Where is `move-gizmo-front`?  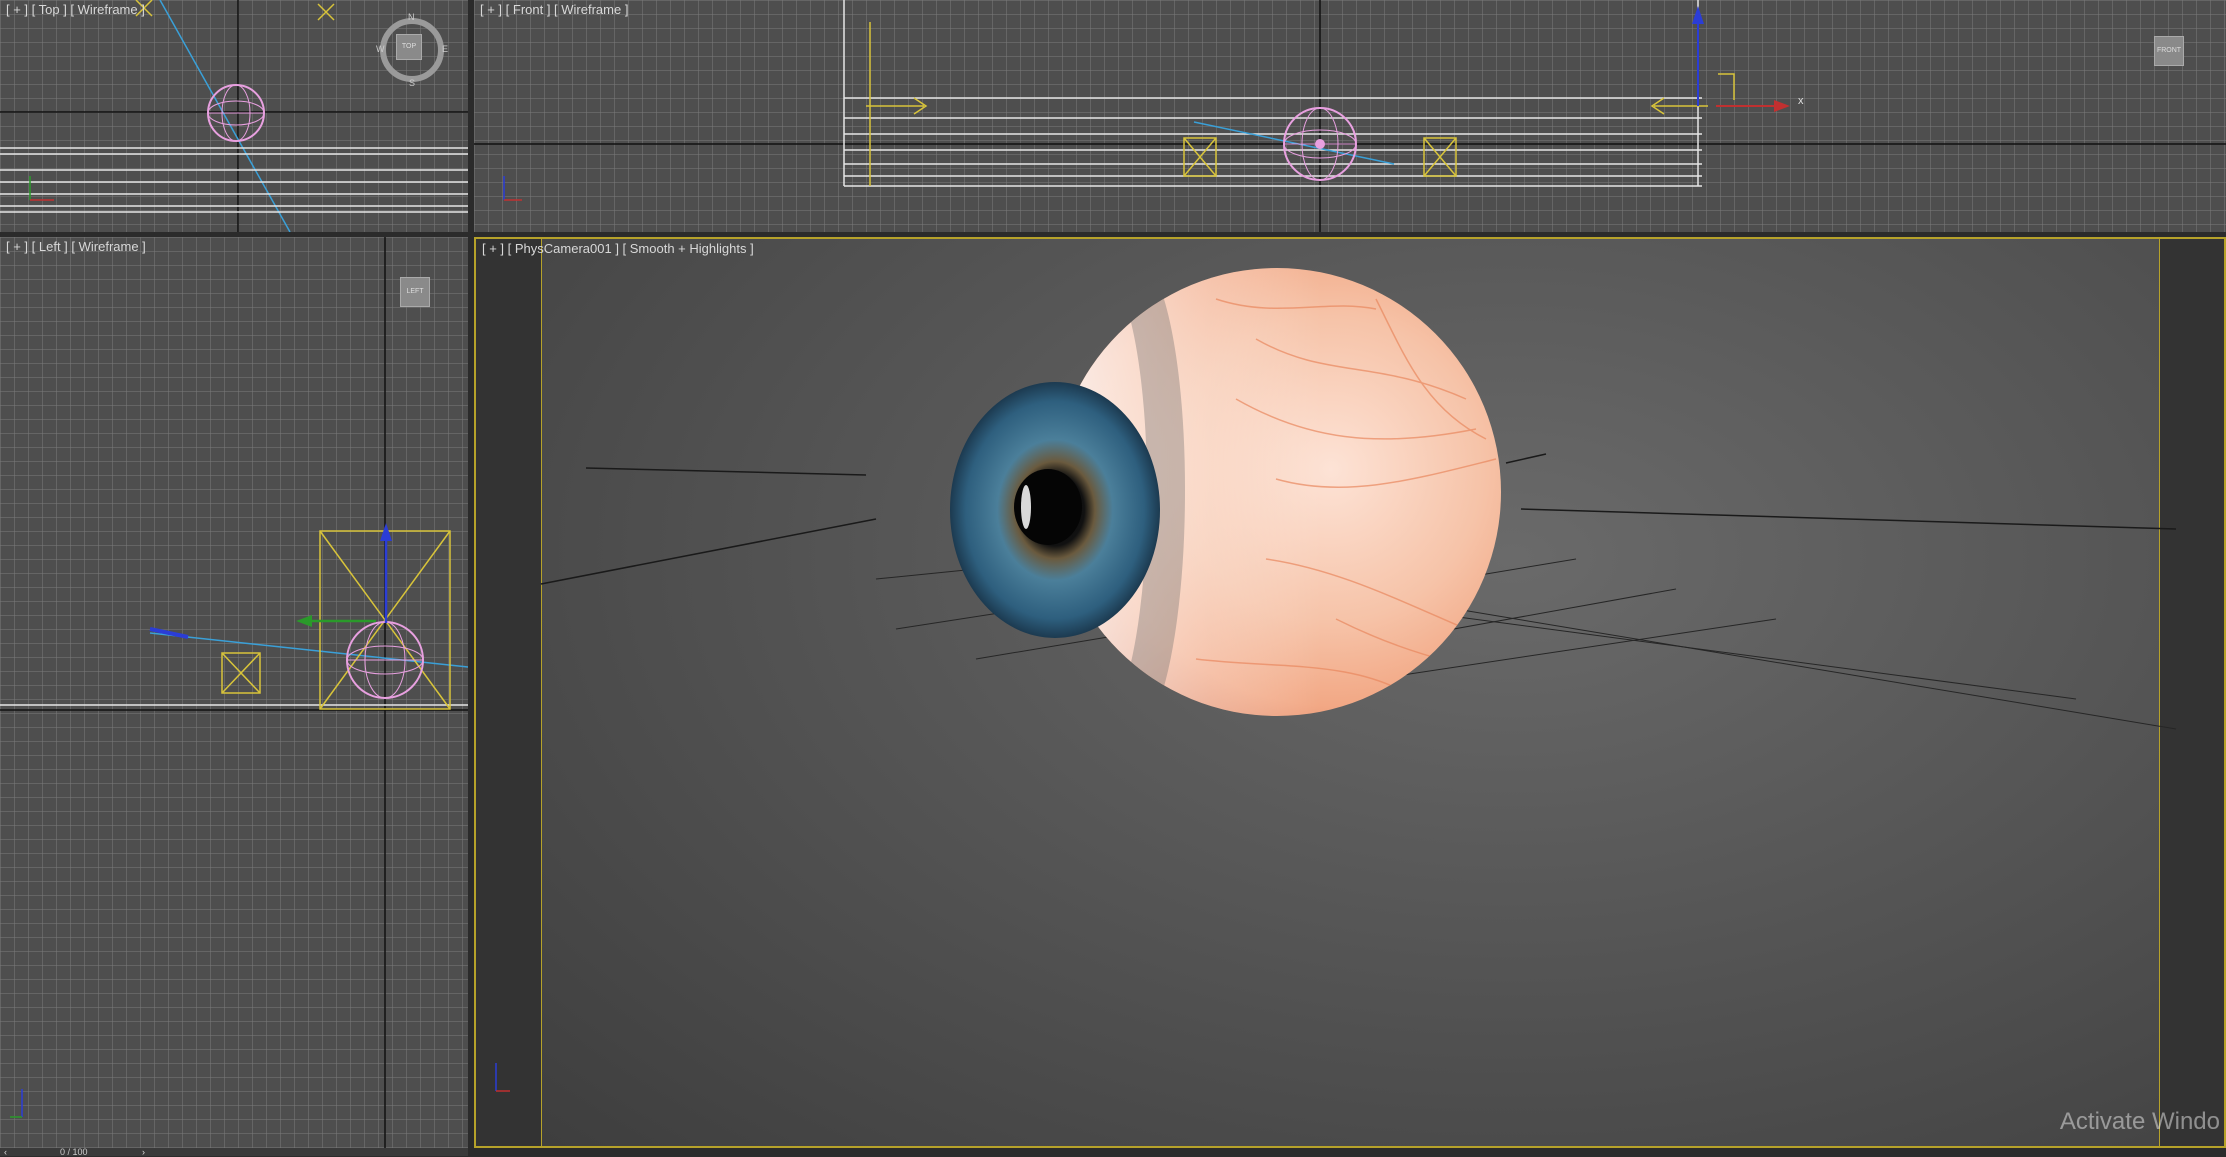 move-gizmo-front is located at coordinates (1741, 59).